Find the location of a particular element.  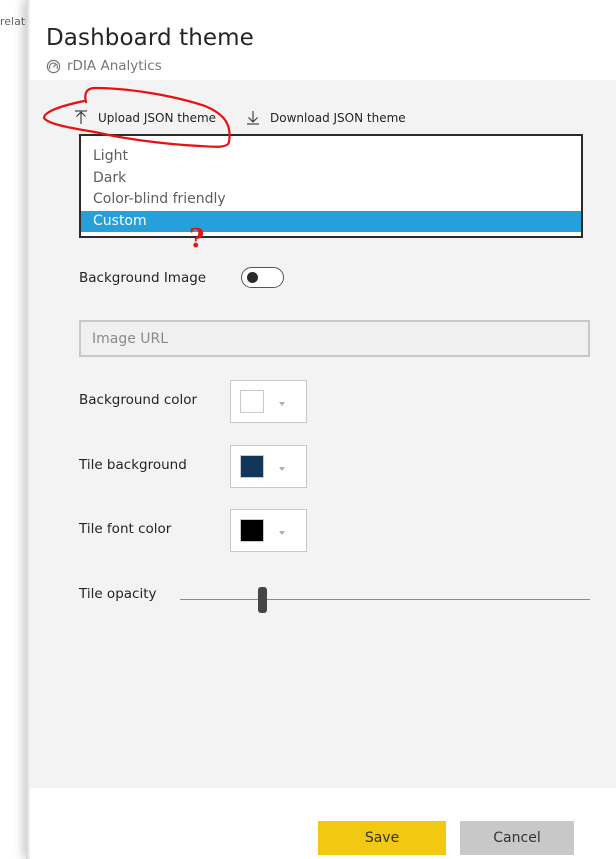

dialog-footer: Save Cancel is located at coordinates (321, 823).